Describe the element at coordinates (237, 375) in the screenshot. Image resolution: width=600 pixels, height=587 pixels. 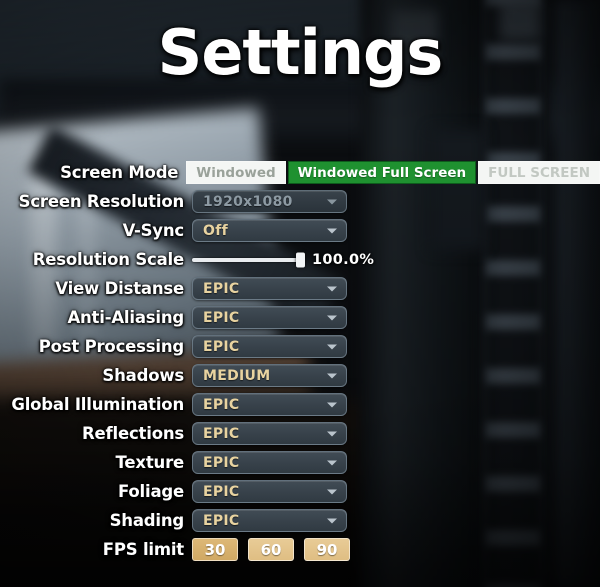
I see `shadows-value: MEDIUM` at that location.